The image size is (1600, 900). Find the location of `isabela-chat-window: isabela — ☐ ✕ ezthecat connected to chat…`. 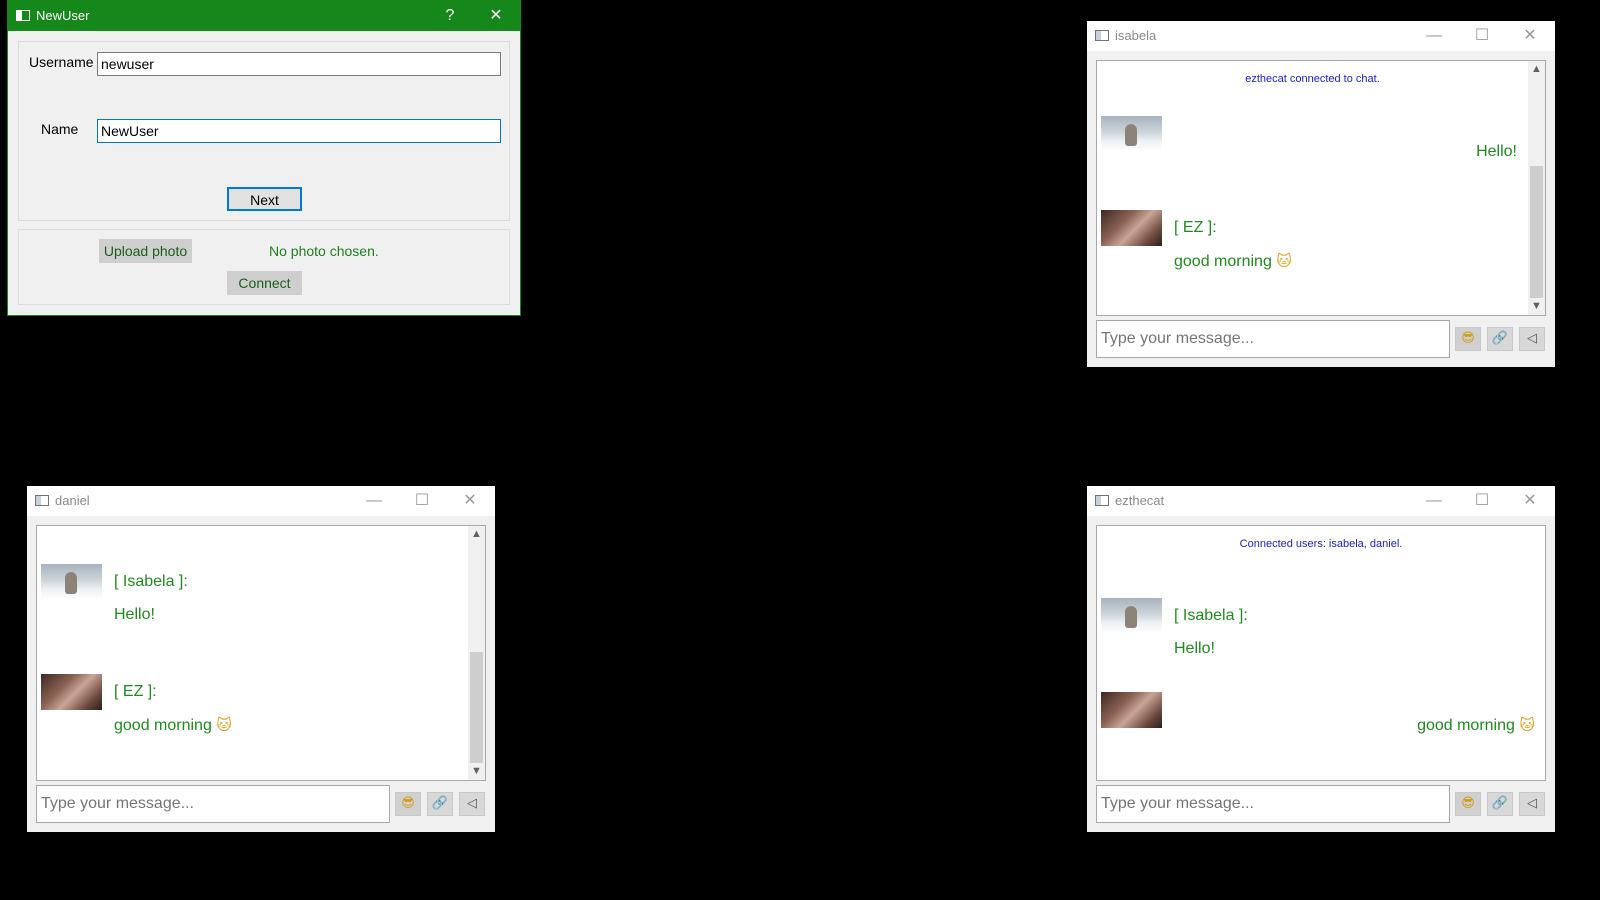

isabela-chat-window: isabela — ☐ ✕ ezthecat connected to chat… is located at coordinates (1321, 194).